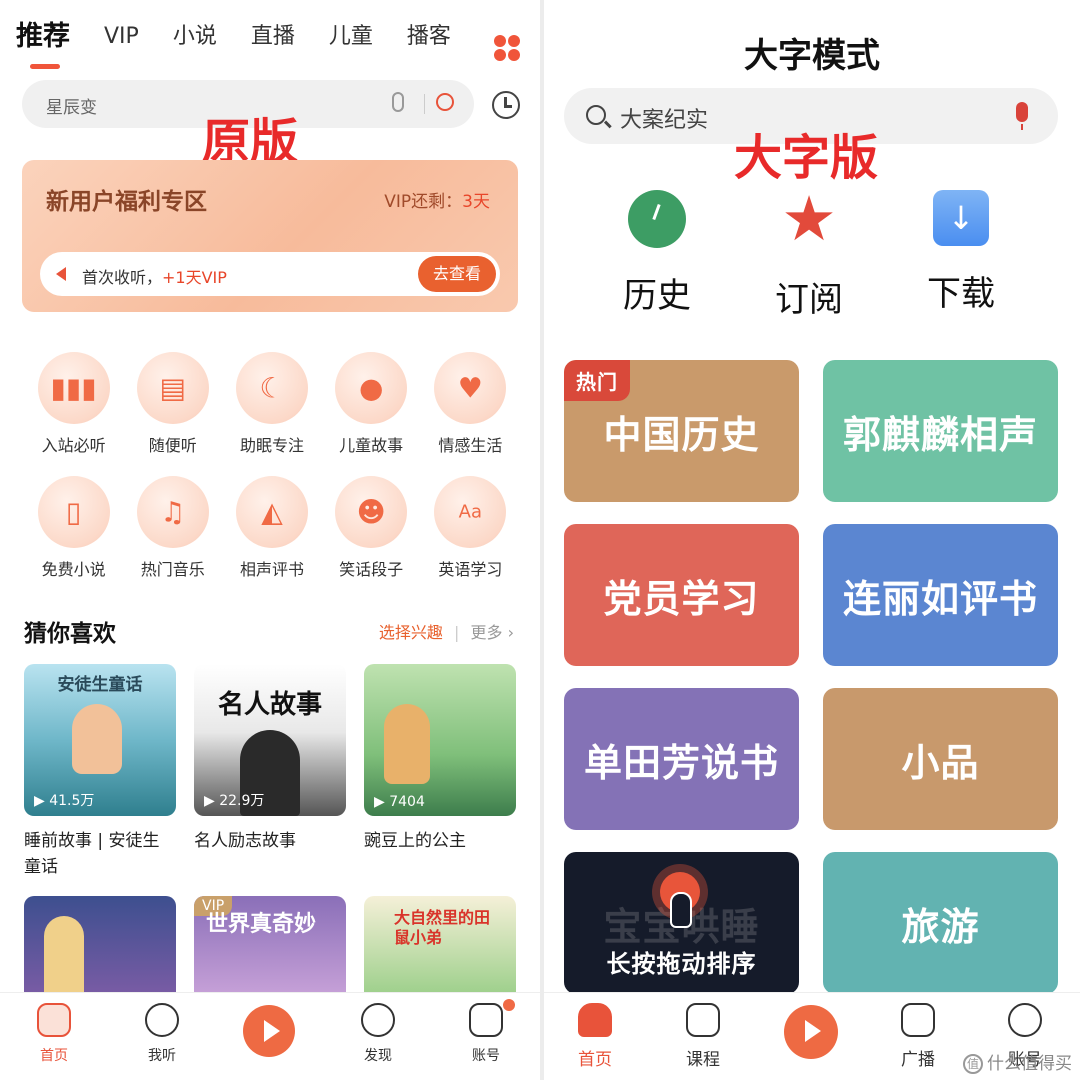  What do you see at coordinates (507, 48) in the screenshot?
I see `category-grid-icon` at bounding box center [507, 48].